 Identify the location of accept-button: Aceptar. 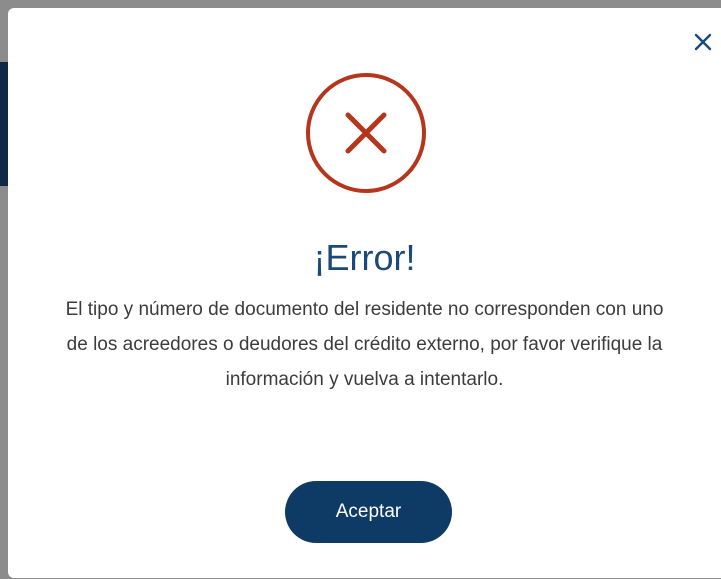
(368, 512).